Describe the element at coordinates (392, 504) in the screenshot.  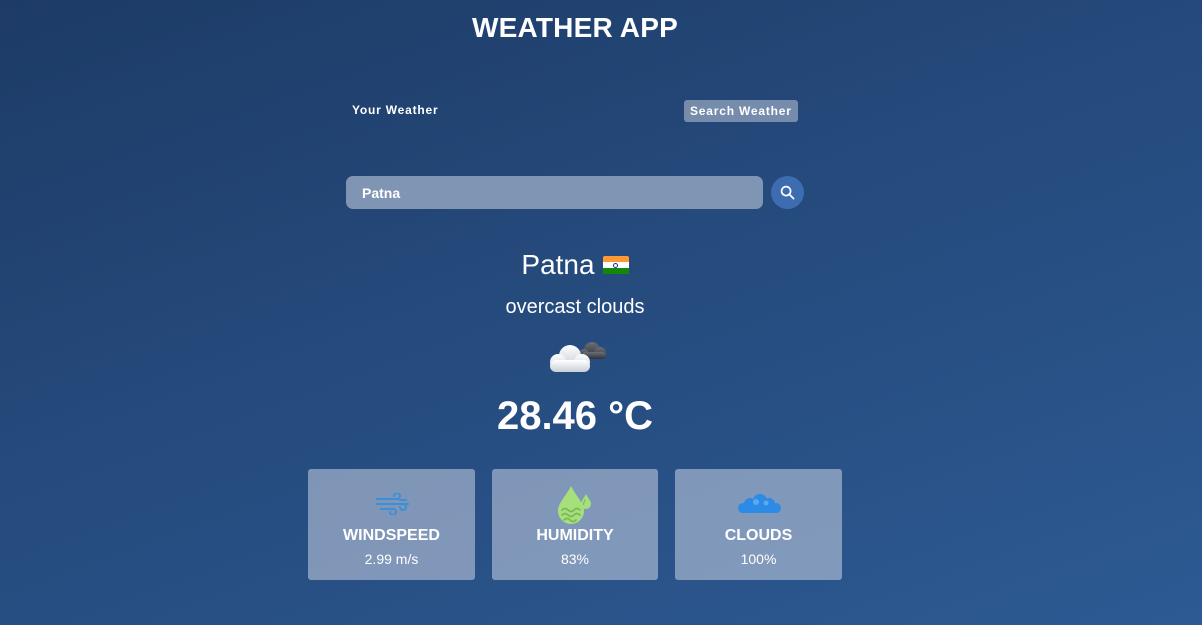
I see `wind-icon` at that location.